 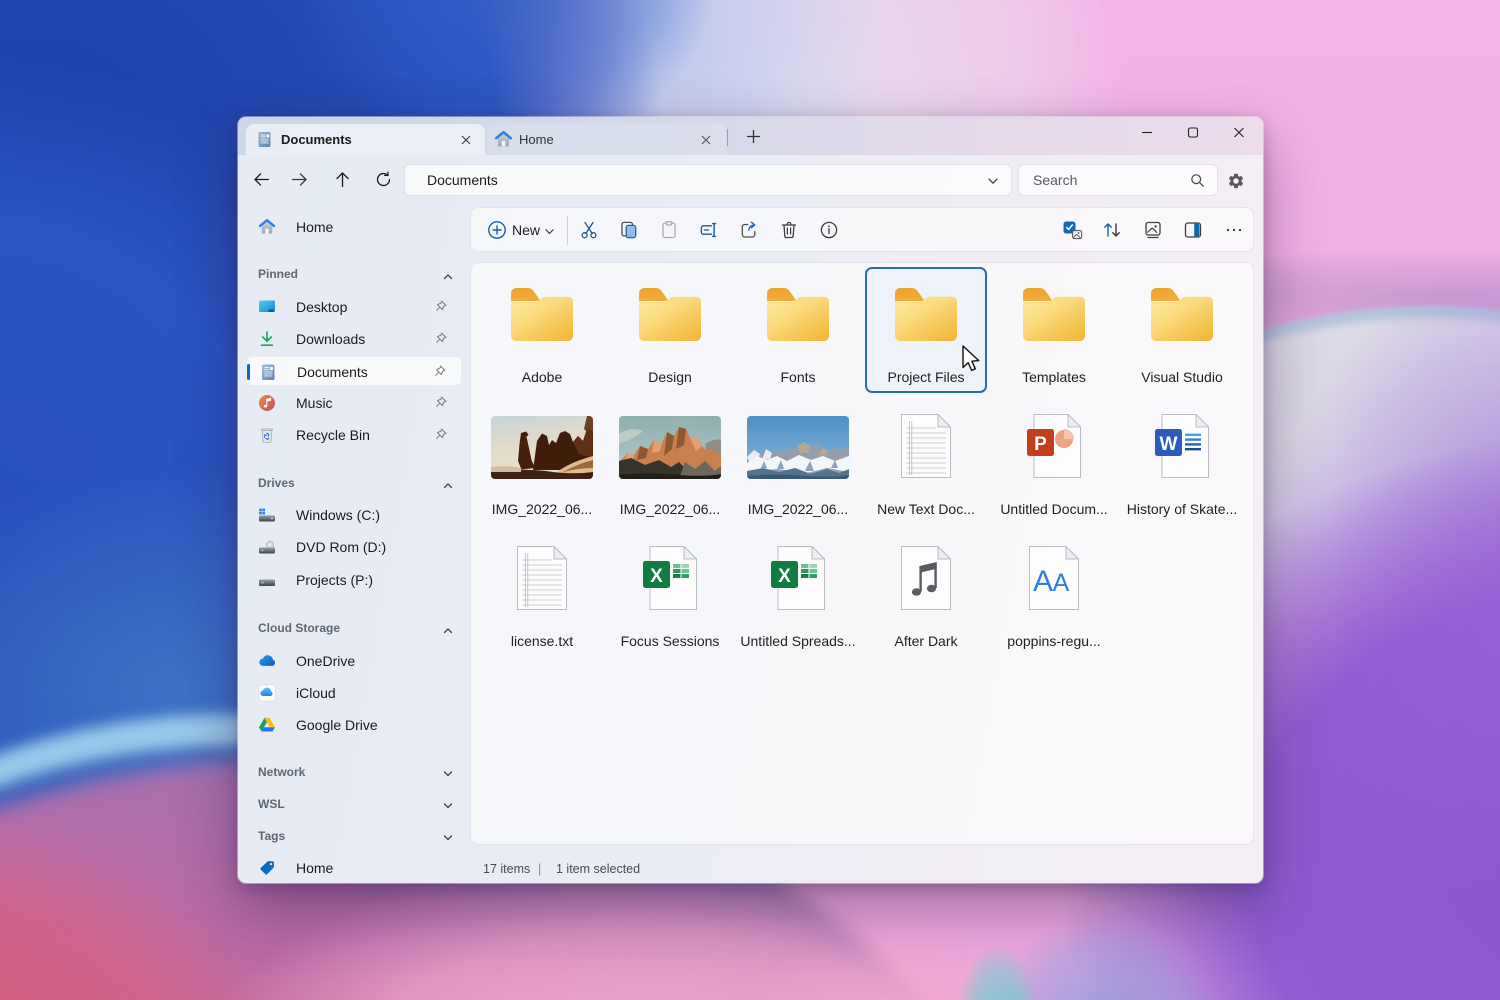 What do you see at coordinates (1040, 444) in the screenshot?
I see `svg-text: P` at bounding box center [1040, 444].